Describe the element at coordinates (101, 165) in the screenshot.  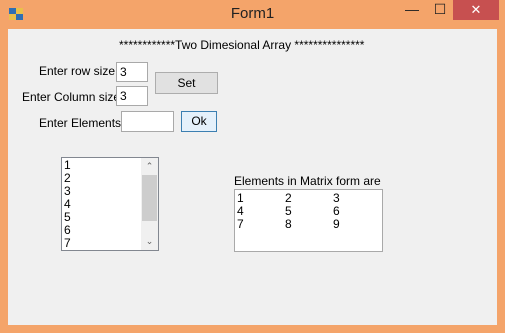
I see `list-item: 1` at that location.